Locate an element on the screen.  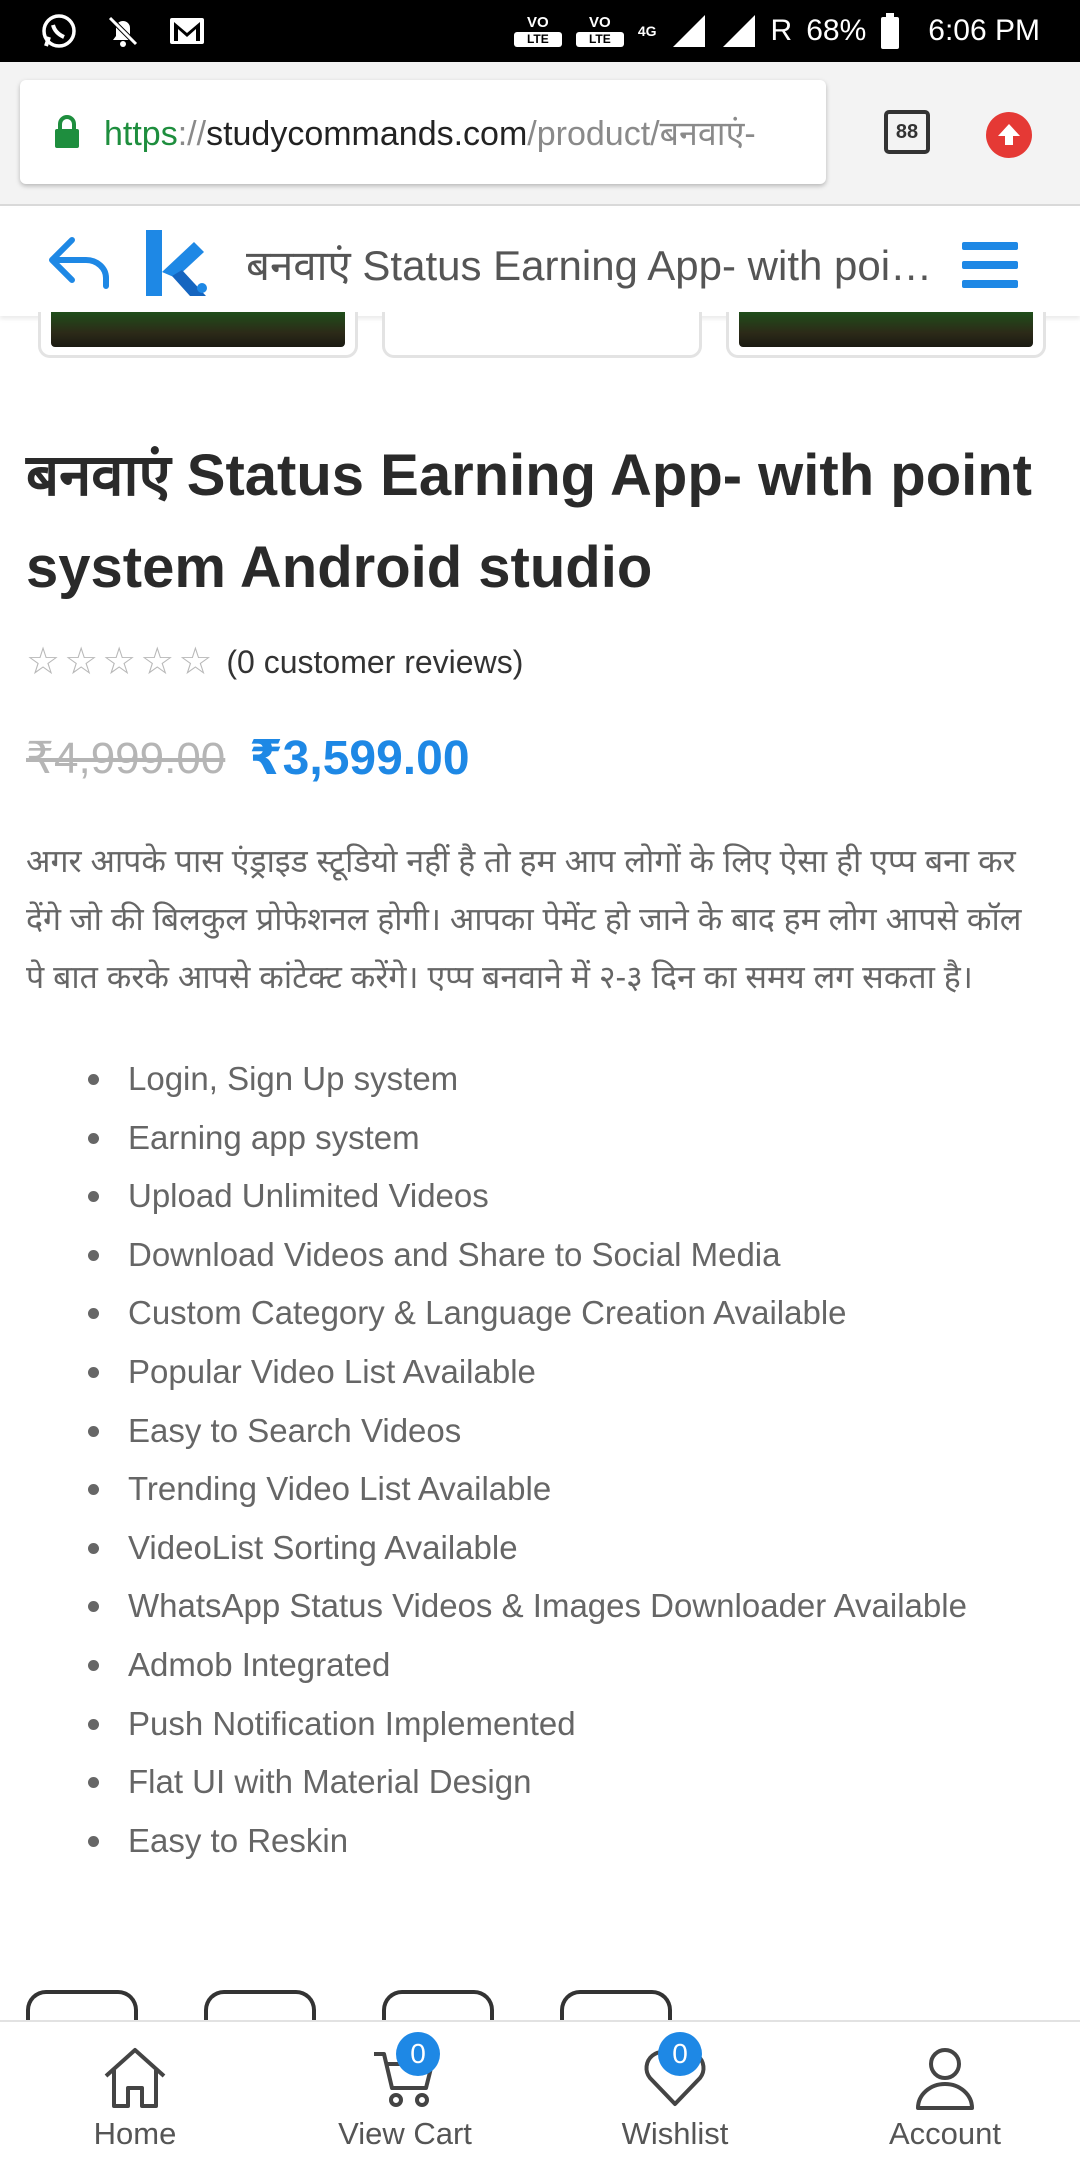
roaming-indicator: R is located at coordinates (781, 30).